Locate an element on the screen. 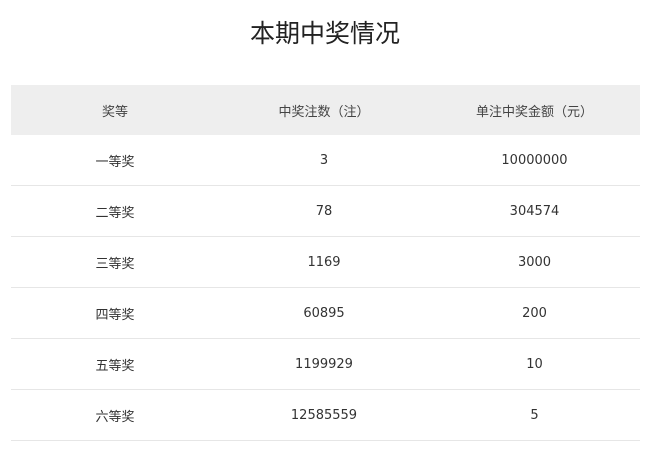  column-header-amount: 单注中奖金额（元） is located at coordinates (534, 112).